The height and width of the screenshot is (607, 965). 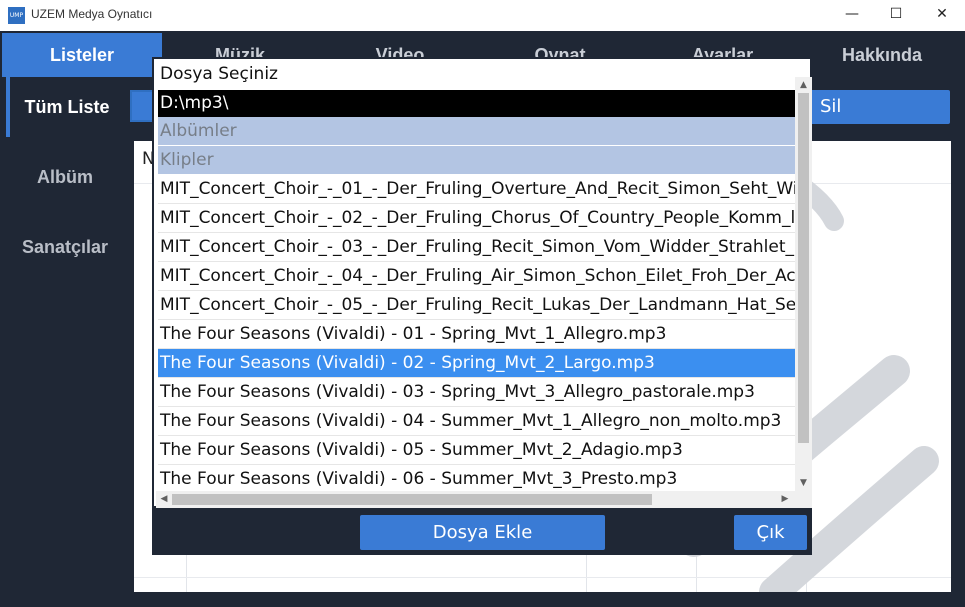 What do you see at coordinates (770, 532) in the screenshot?
I see `exit-button: Çık` at bounding box center [770, 532].